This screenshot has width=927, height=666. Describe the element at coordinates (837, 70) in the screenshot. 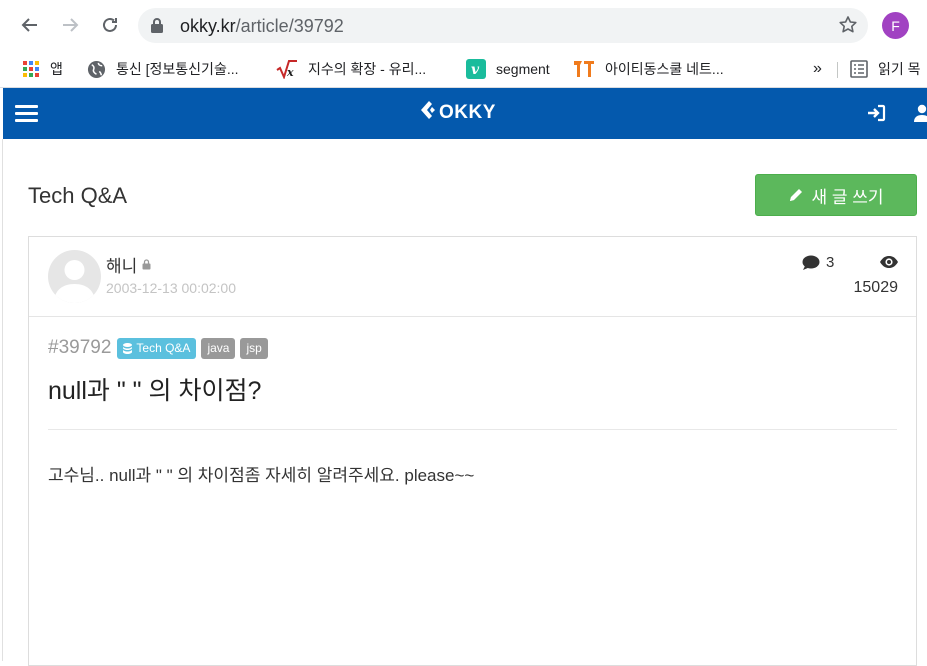

I see `bookmarks-divider` at that location.